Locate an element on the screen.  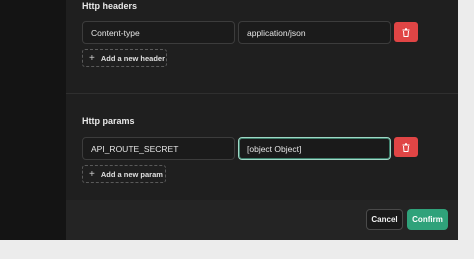
add-header-label: Add a new header is located at coordinates (133, 58).